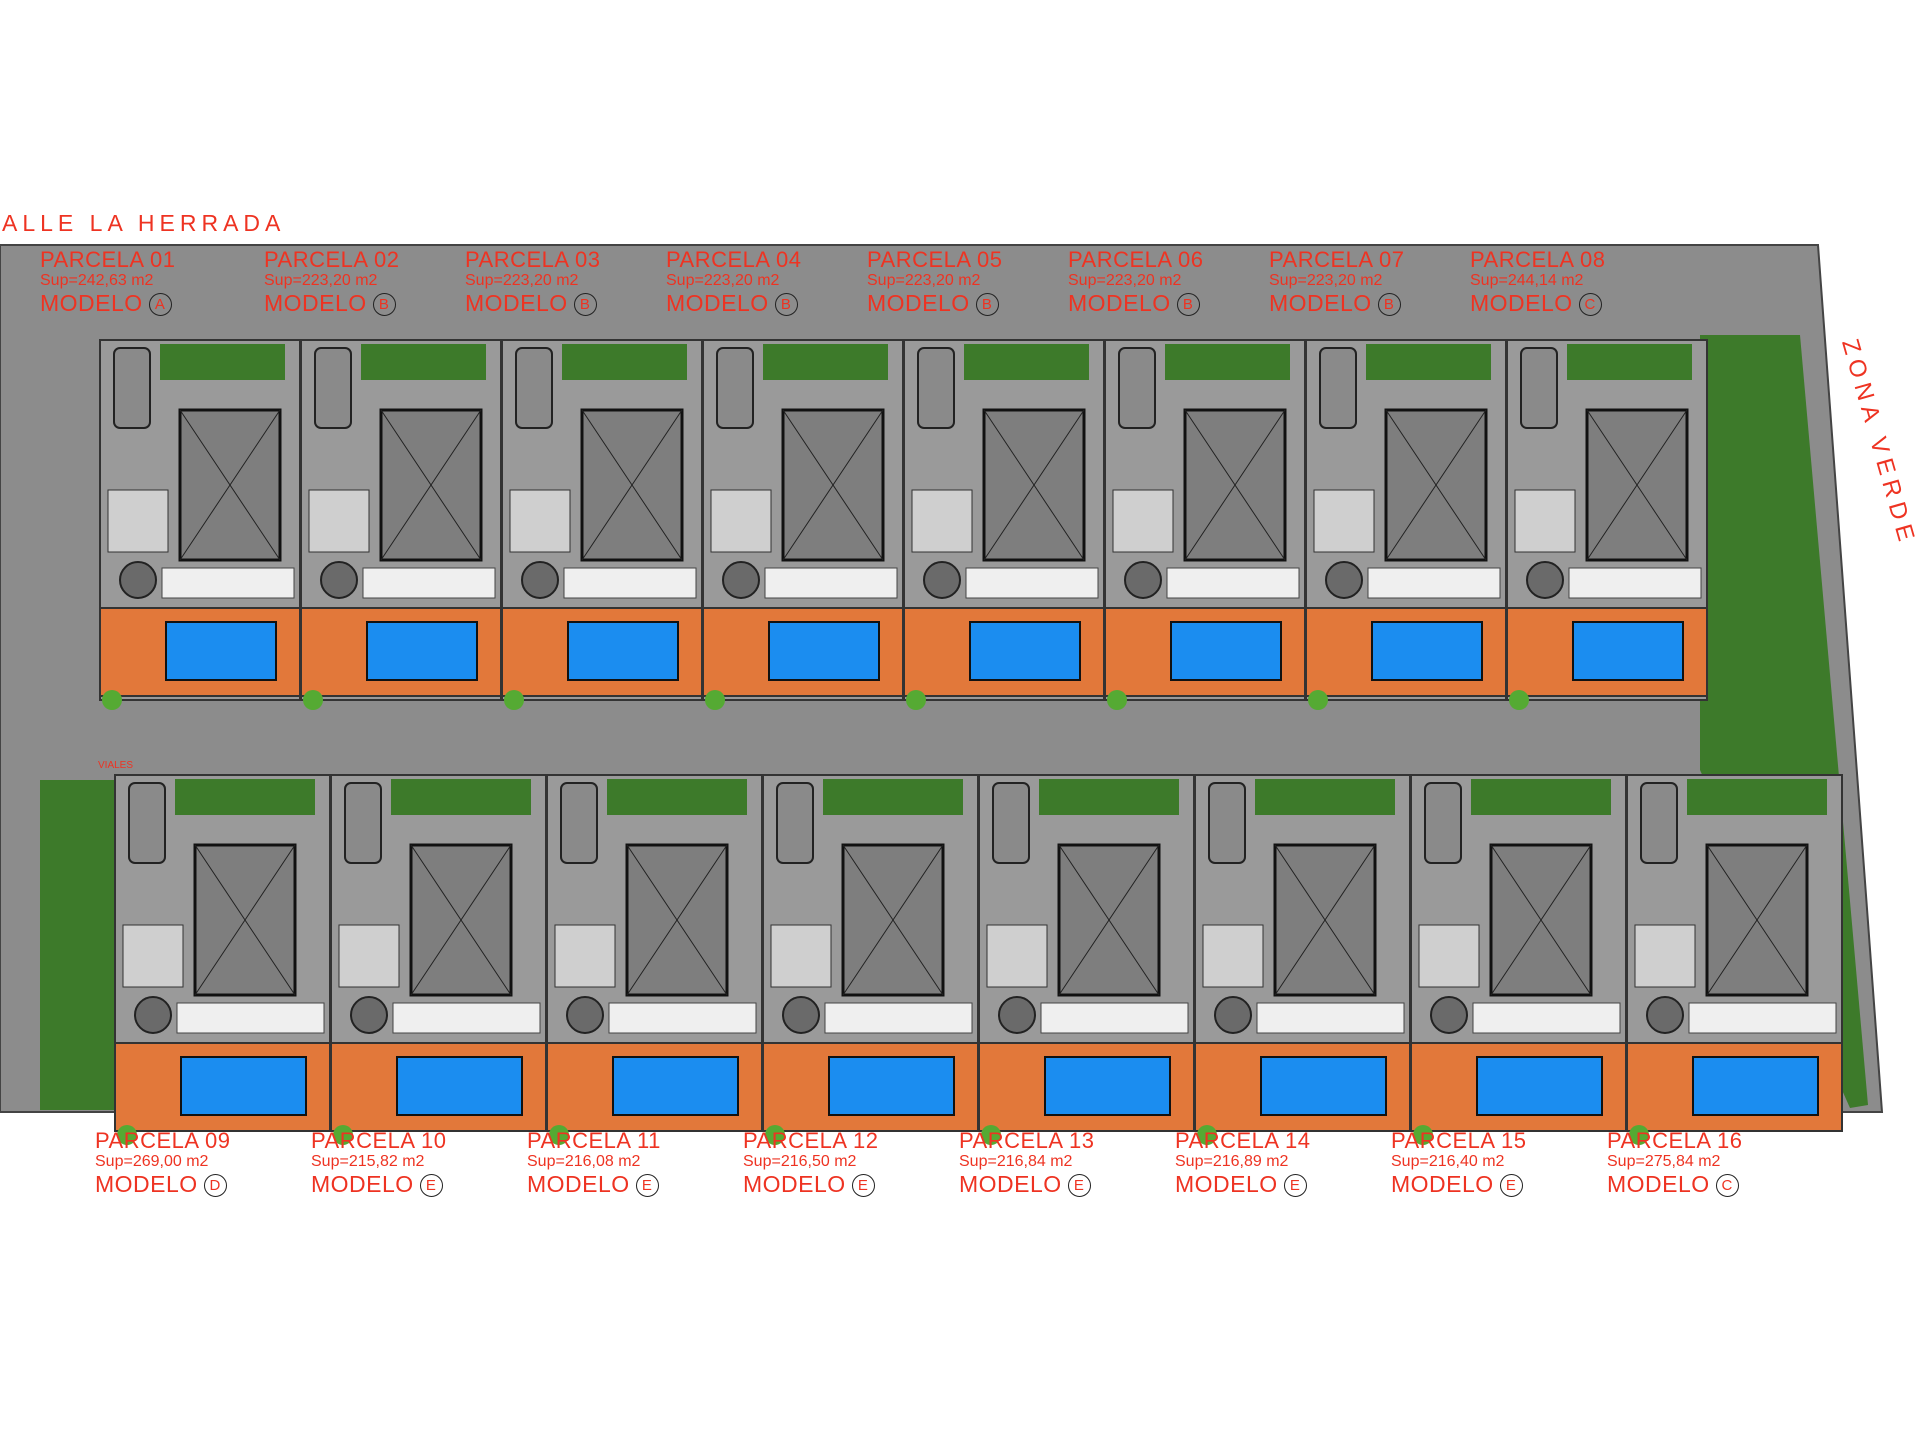 The image size is (1920, 1440). Describe the element at coordinates (1527, 280) in the screenshot. I see `parcel-area: Sup=244,14 m2` at that location.